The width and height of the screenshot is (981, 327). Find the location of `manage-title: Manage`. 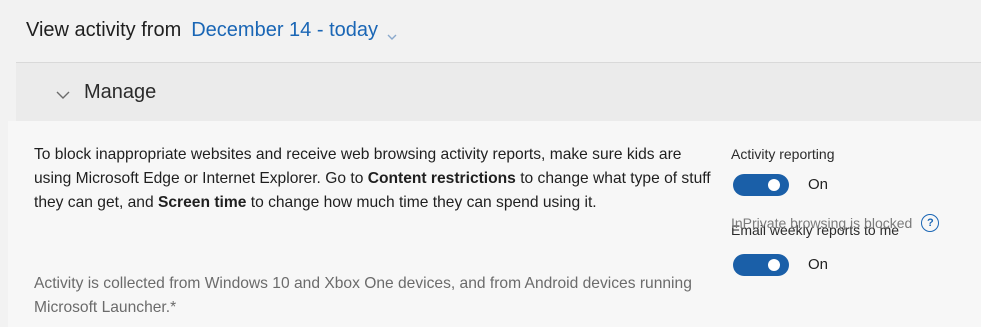

manage-title: Manage is located at coordinates (120, 91).